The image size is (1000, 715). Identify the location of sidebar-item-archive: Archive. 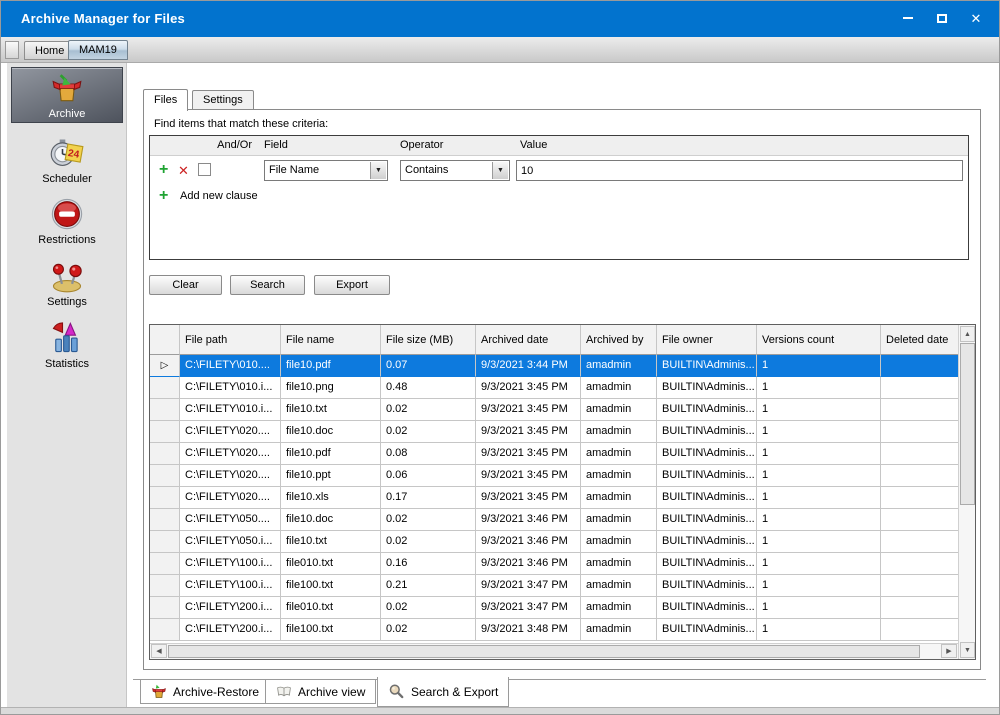
(67, 95).